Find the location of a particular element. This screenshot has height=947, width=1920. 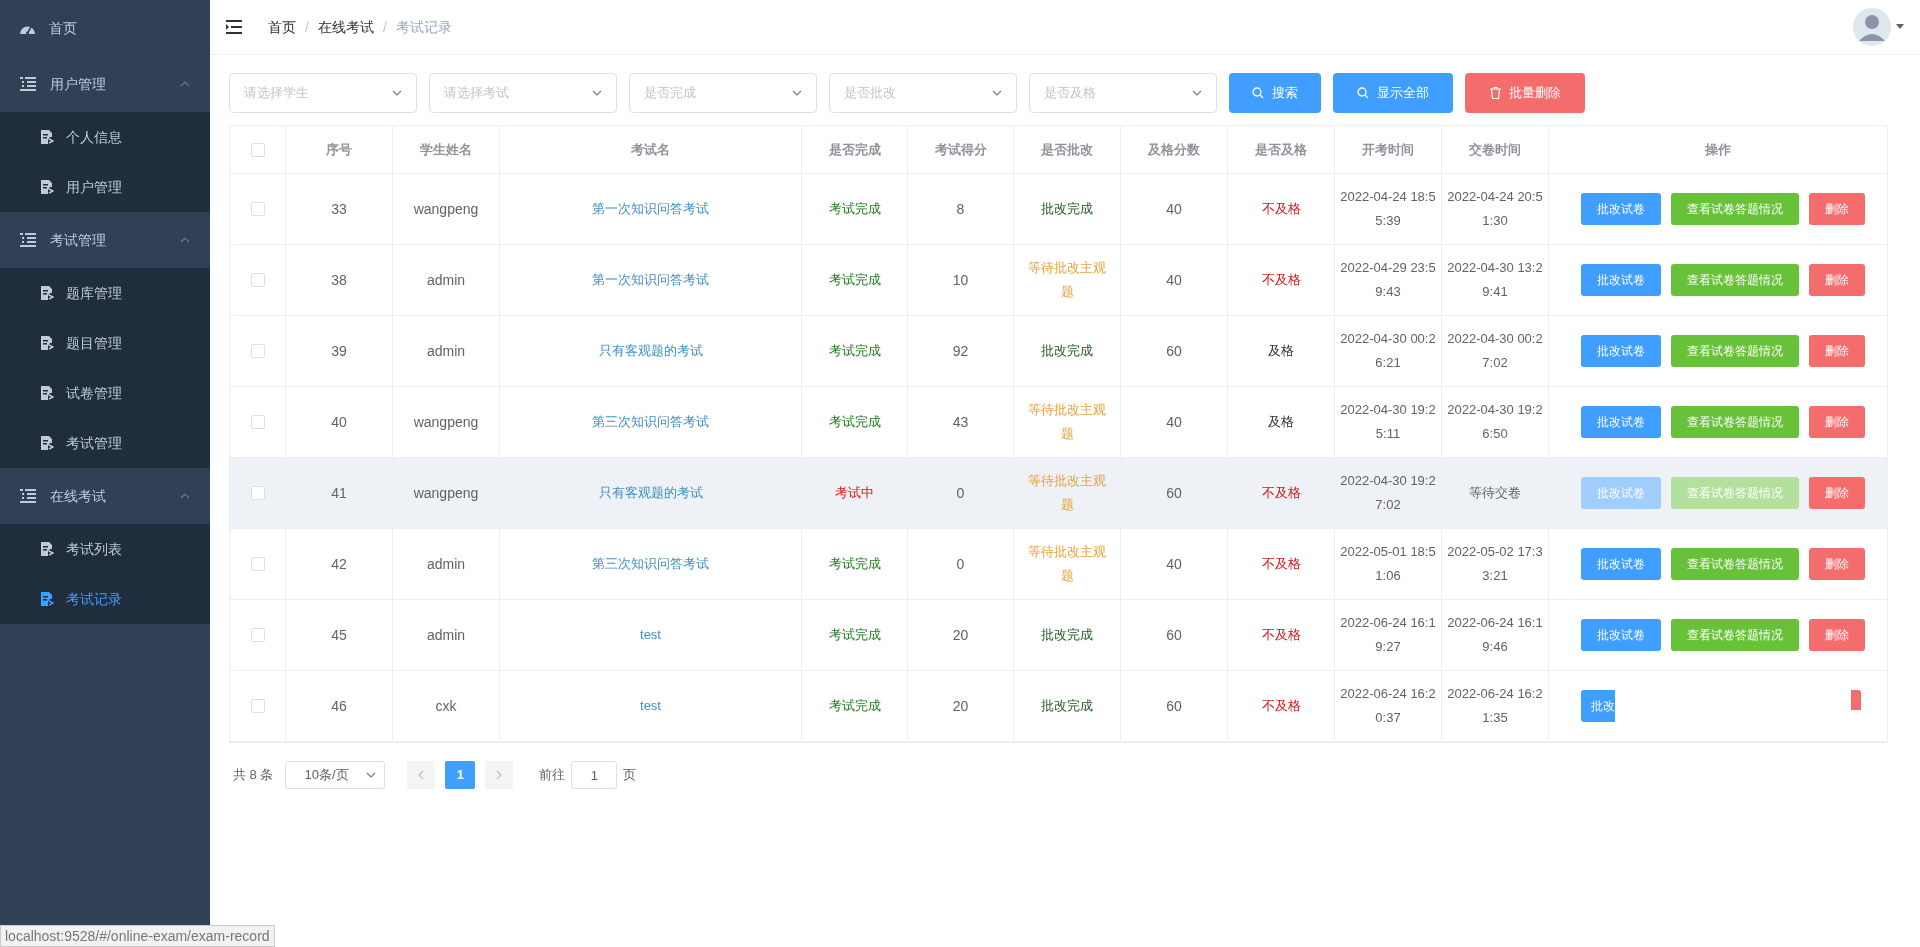

table-cell-text: 45 is located at coordinates (339, 635).